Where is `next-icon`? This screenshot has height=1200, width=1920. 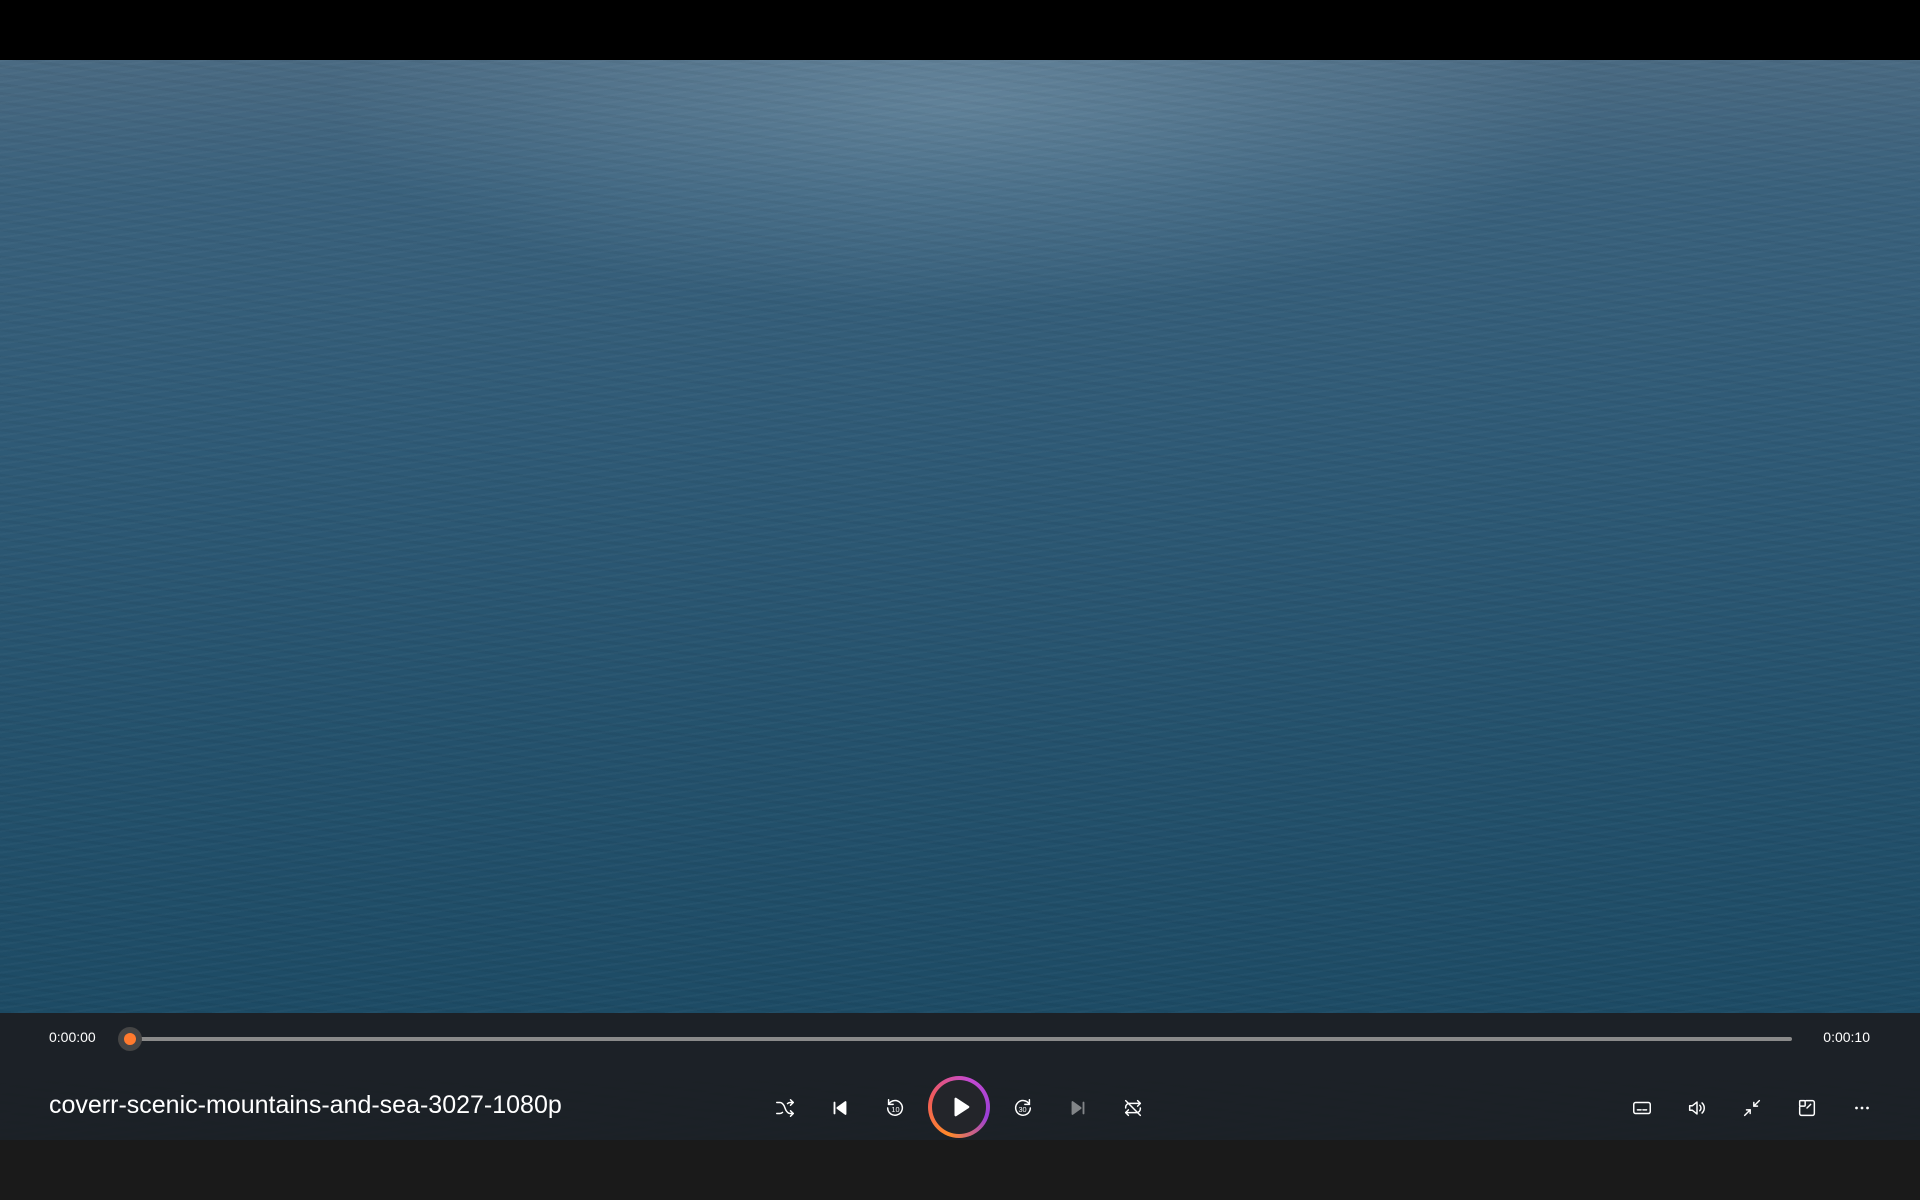 next-icon is located at coordinates (1078, 1108).